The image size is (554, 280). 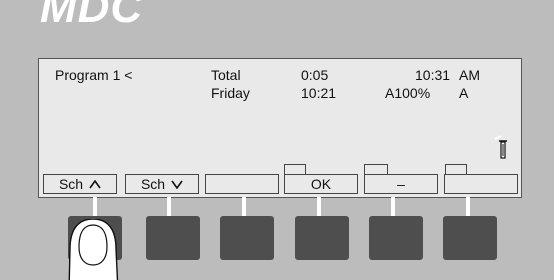 I want to click on thermometer-icon, so click(x=500, y=147).